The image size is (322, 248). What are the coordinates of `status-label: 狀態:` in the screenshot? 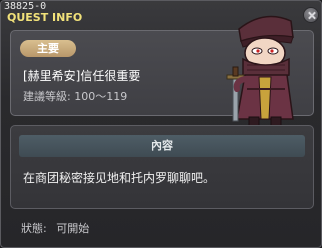 It's located at (34, 228).